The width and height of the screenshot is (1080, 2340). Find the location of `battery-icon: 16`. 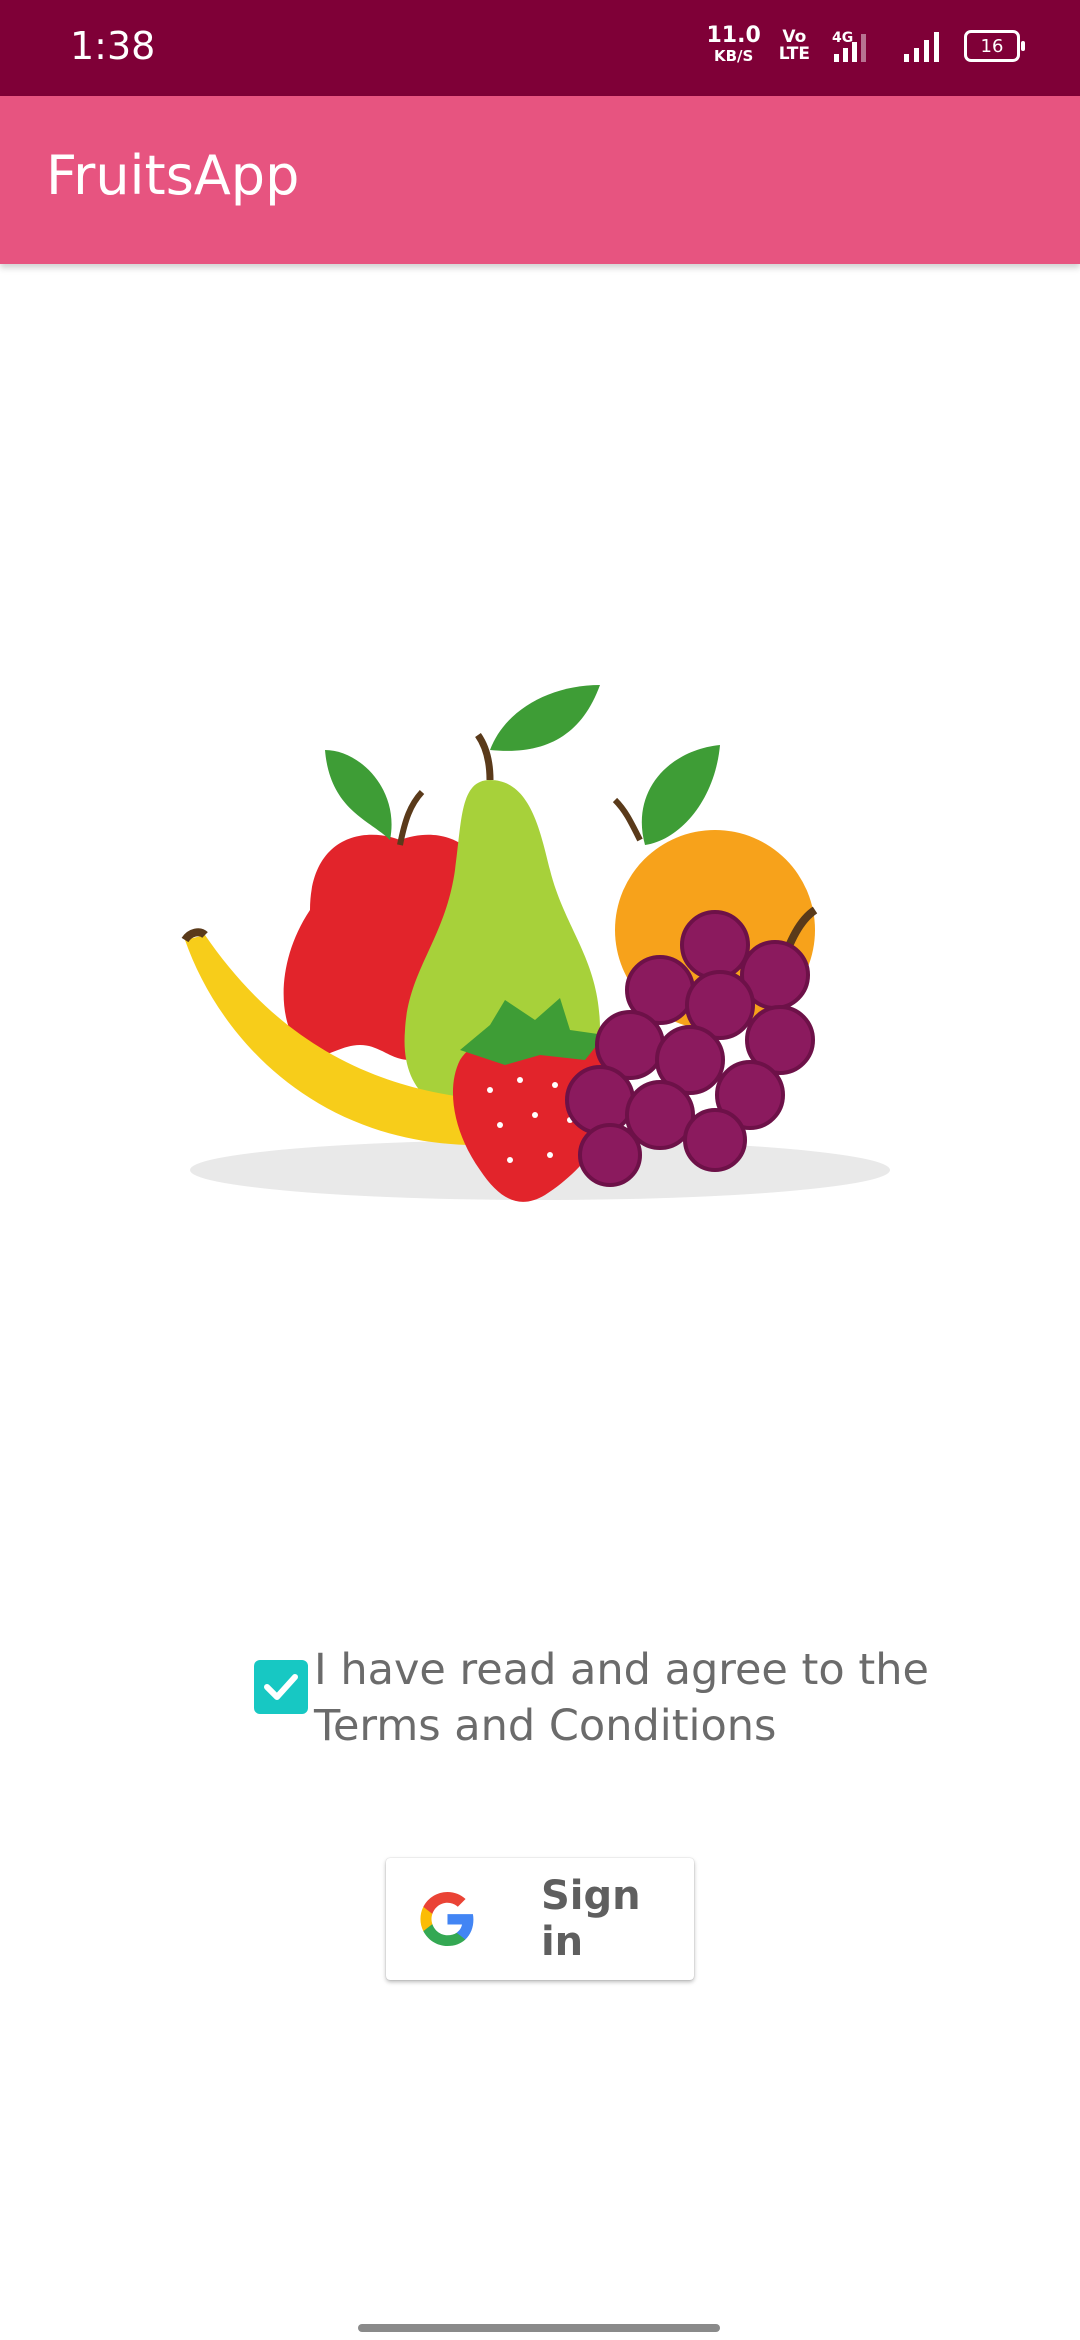

battery-icon: 16 is located at coordinates (994, 46).